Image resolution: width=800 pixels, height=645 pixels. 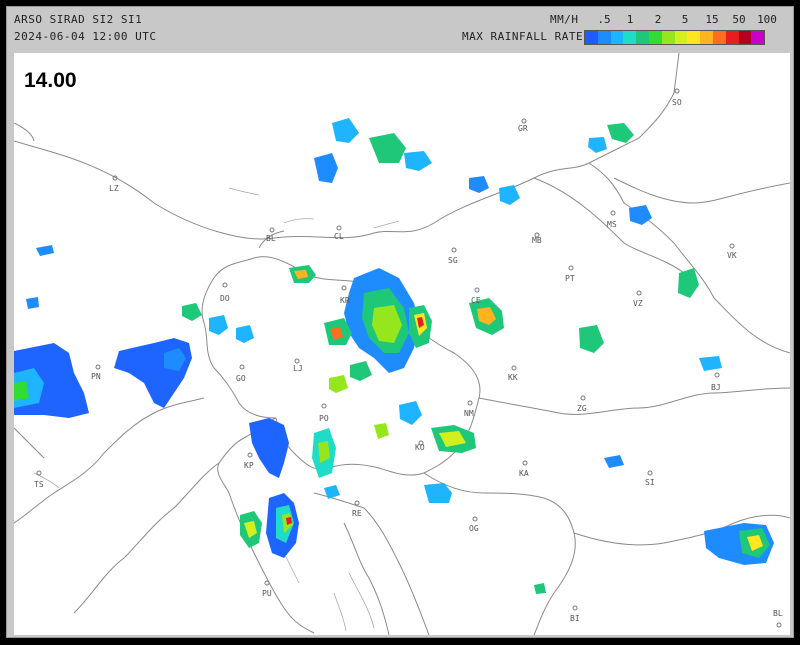 What do you see at coordinates (474, 528) in the screenshot?
I see `svg-text: OG` at bounding box center [474, 528].